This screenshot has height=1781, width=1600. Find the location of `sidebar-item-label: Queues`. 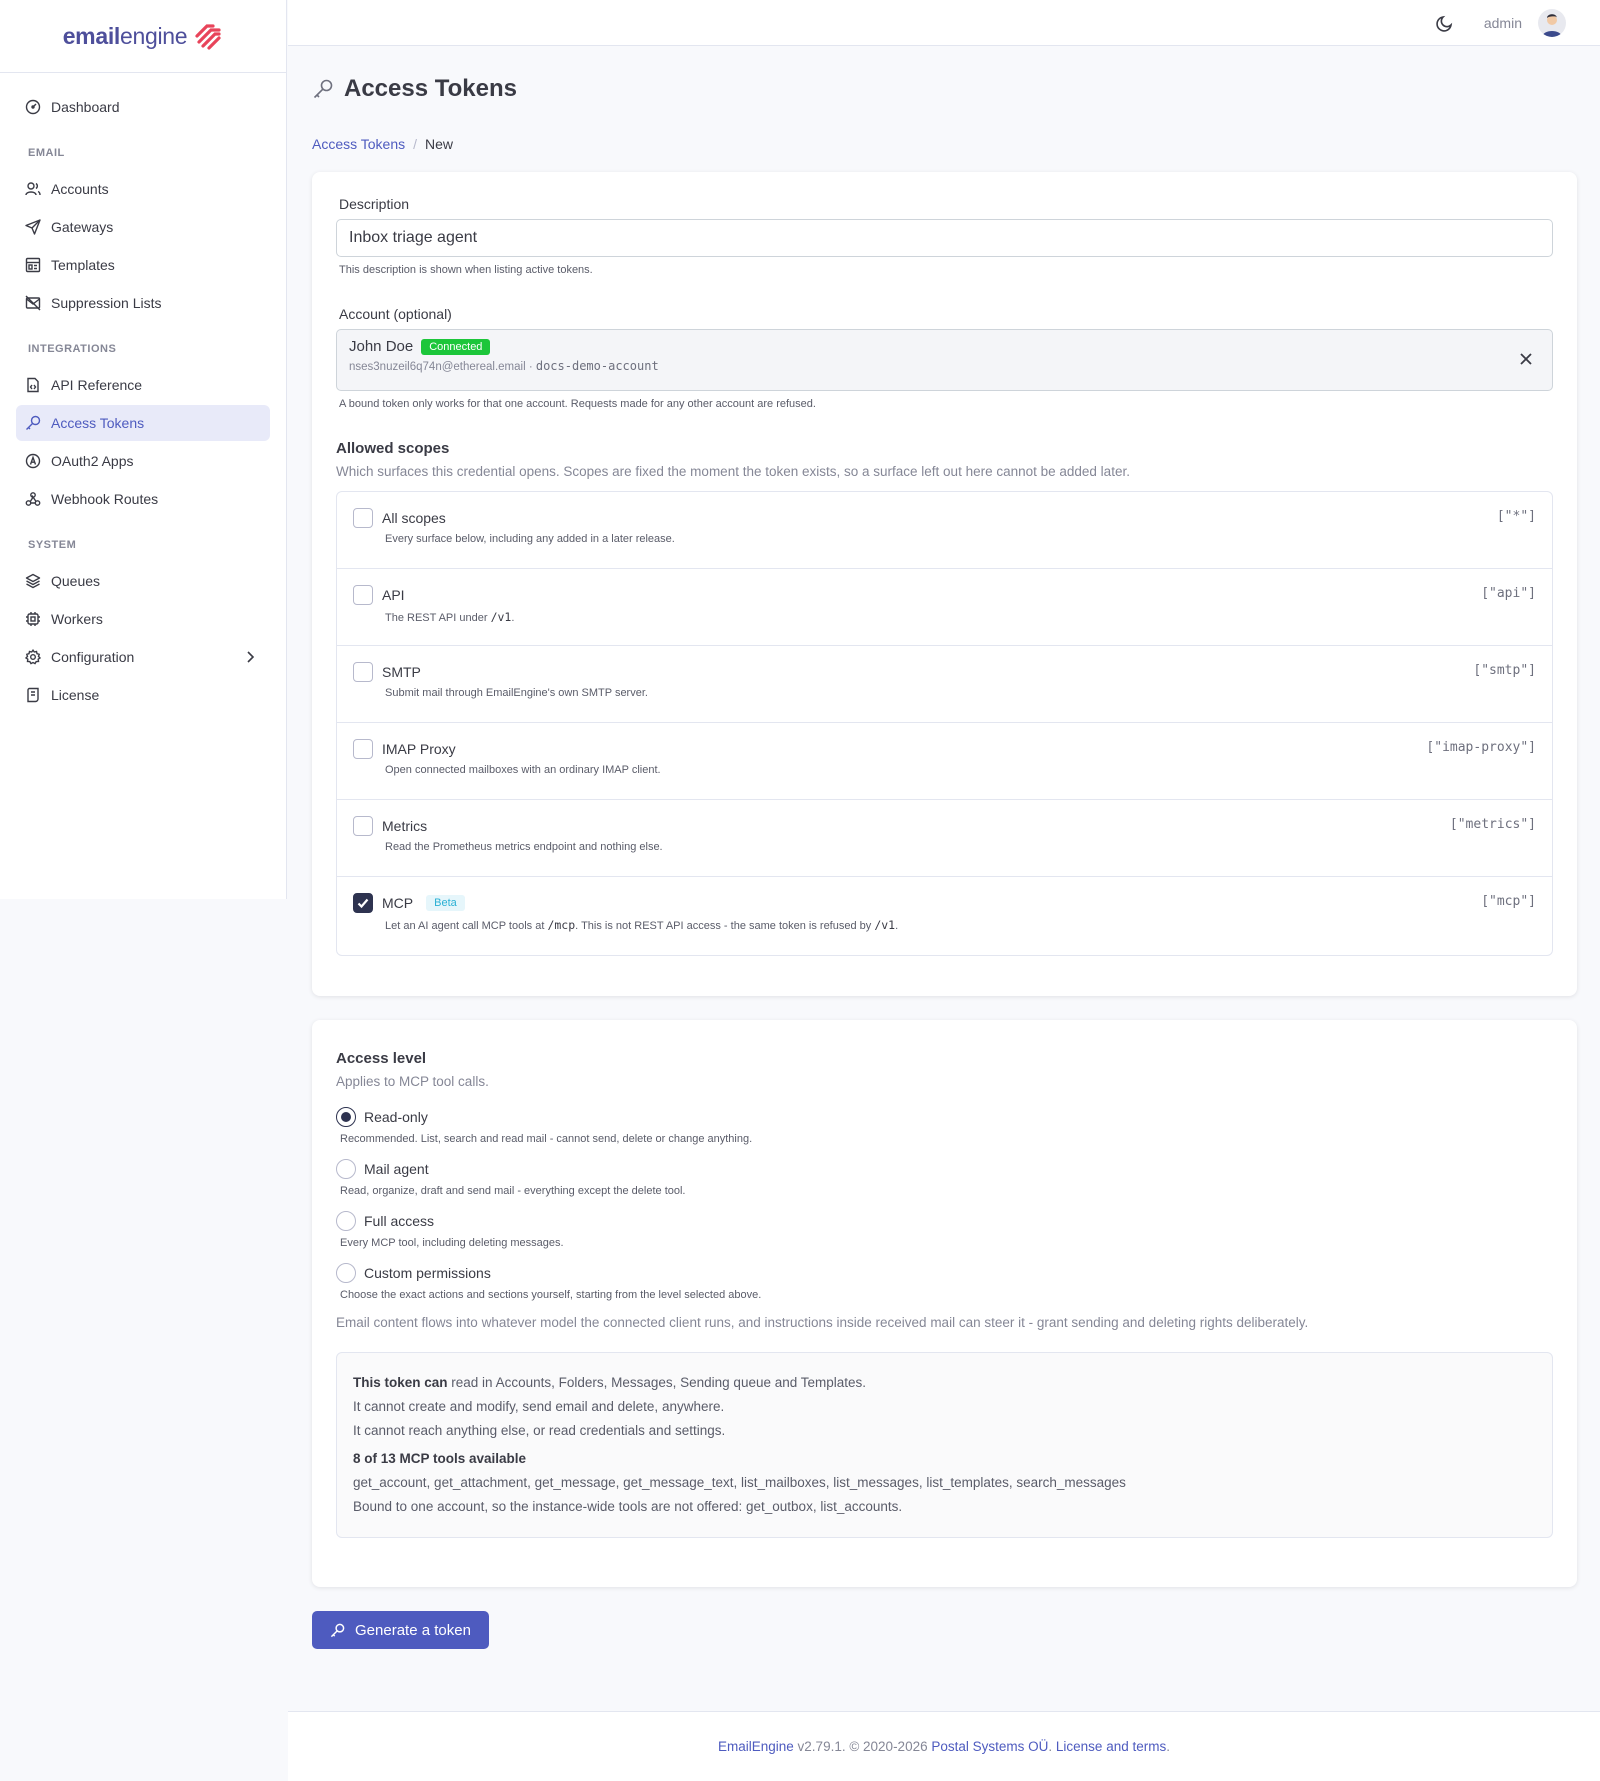

sidebar-item-label: Queues is located at coordinates (76, 581).